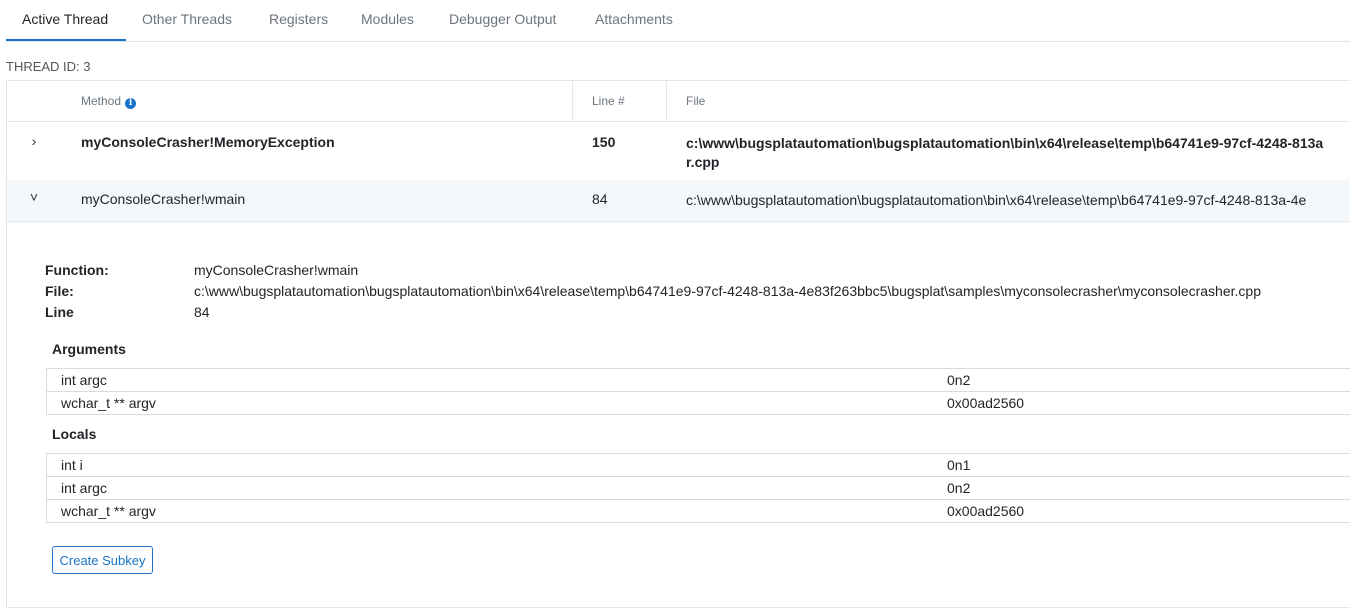 The image size is (1350, 616). I want to click on tab-debugger-output: Debugger Output, so click(502, 19).